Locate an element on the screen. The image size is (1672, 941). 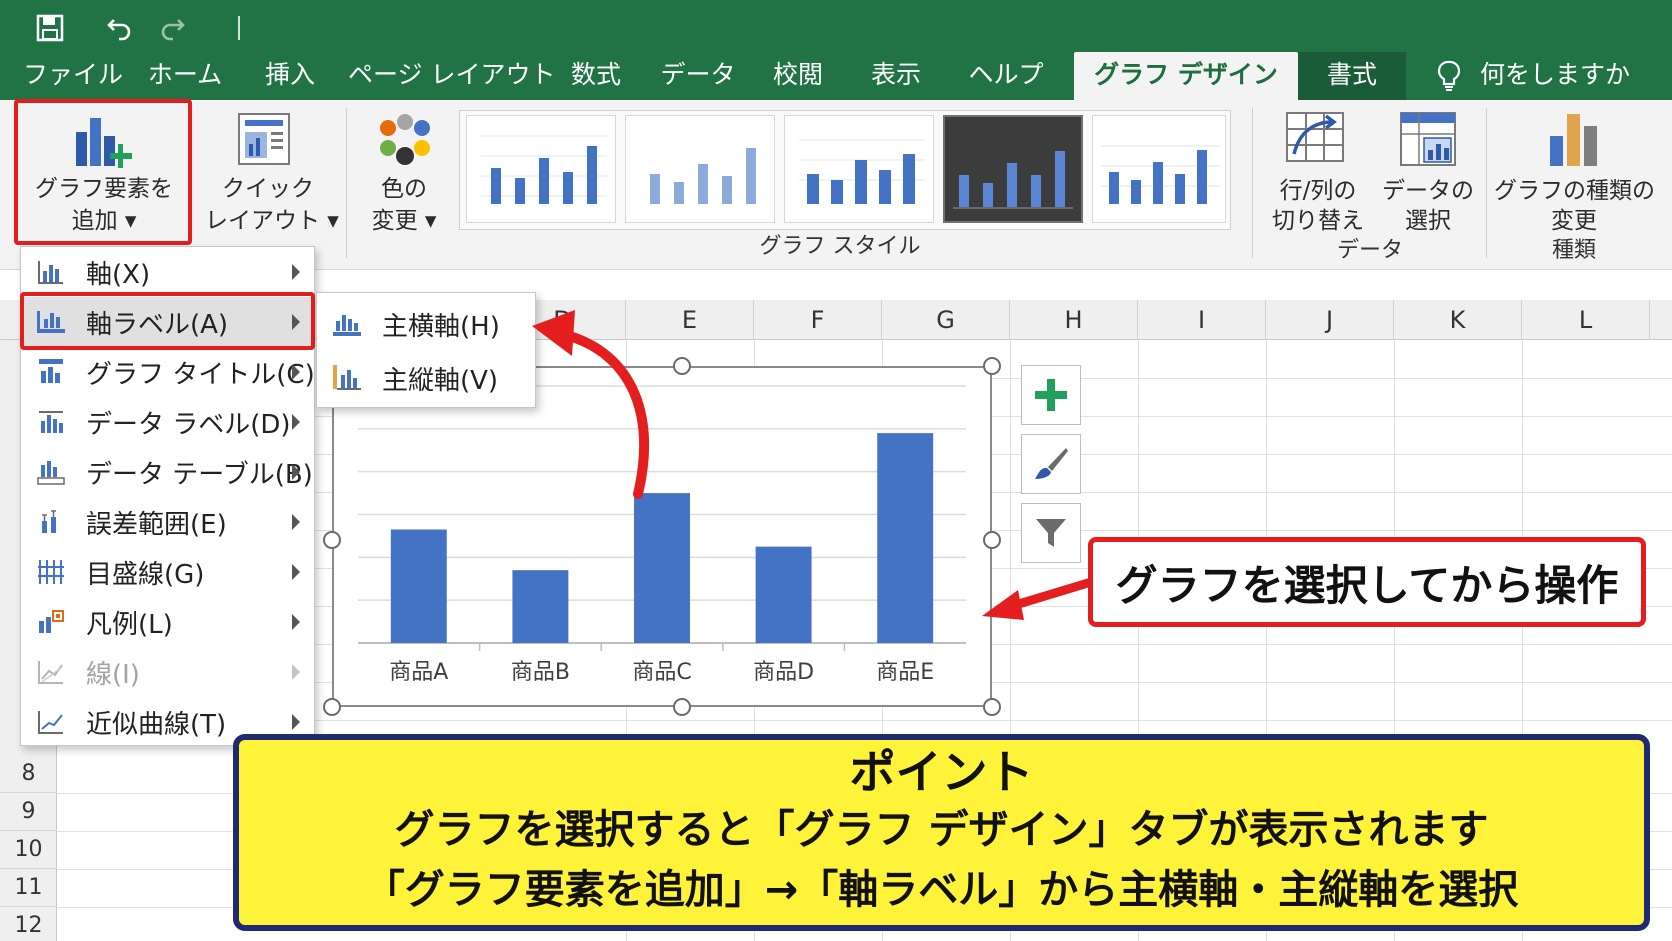
redo-icon is located at coordinates (172, 28).